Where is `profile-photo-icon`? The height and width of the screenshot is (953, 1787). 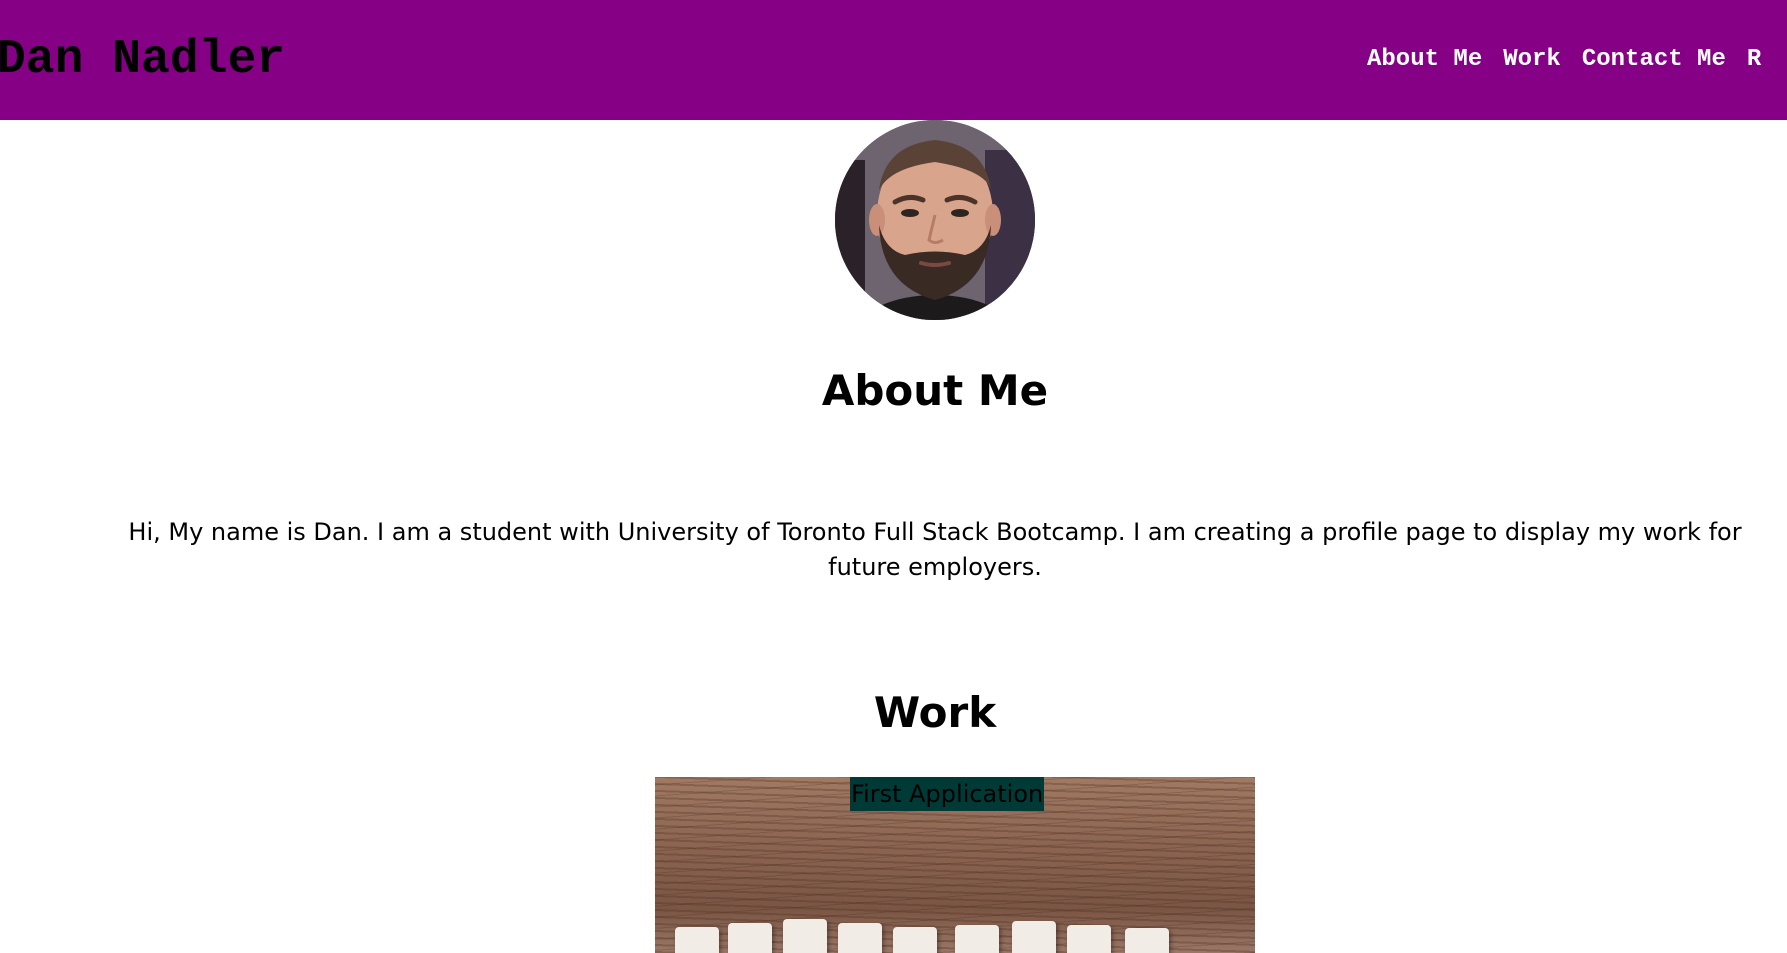 profile-photo-icon is located at coordinates (935, 220).